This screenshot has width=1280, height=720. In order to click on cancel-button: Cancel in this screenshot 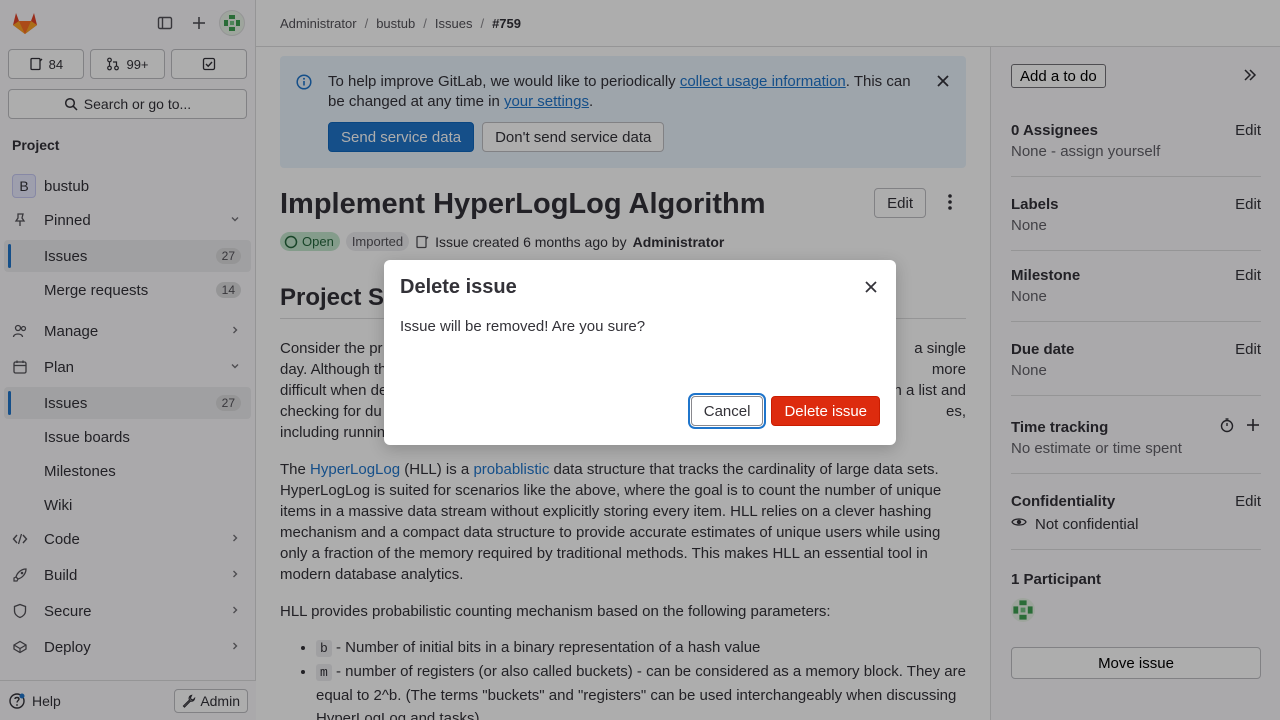, I will do `click(727, 411)`.